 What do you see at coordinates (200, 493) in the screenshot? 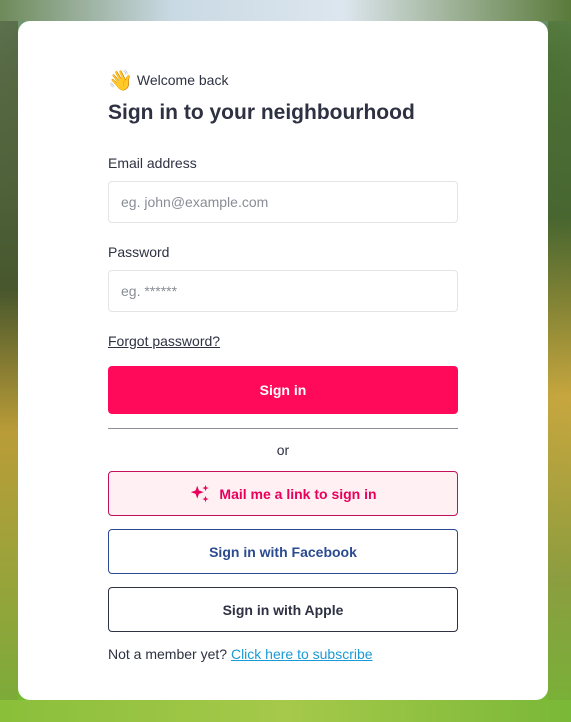
I see `sparkles-icon` at bounding box center [200, 493].